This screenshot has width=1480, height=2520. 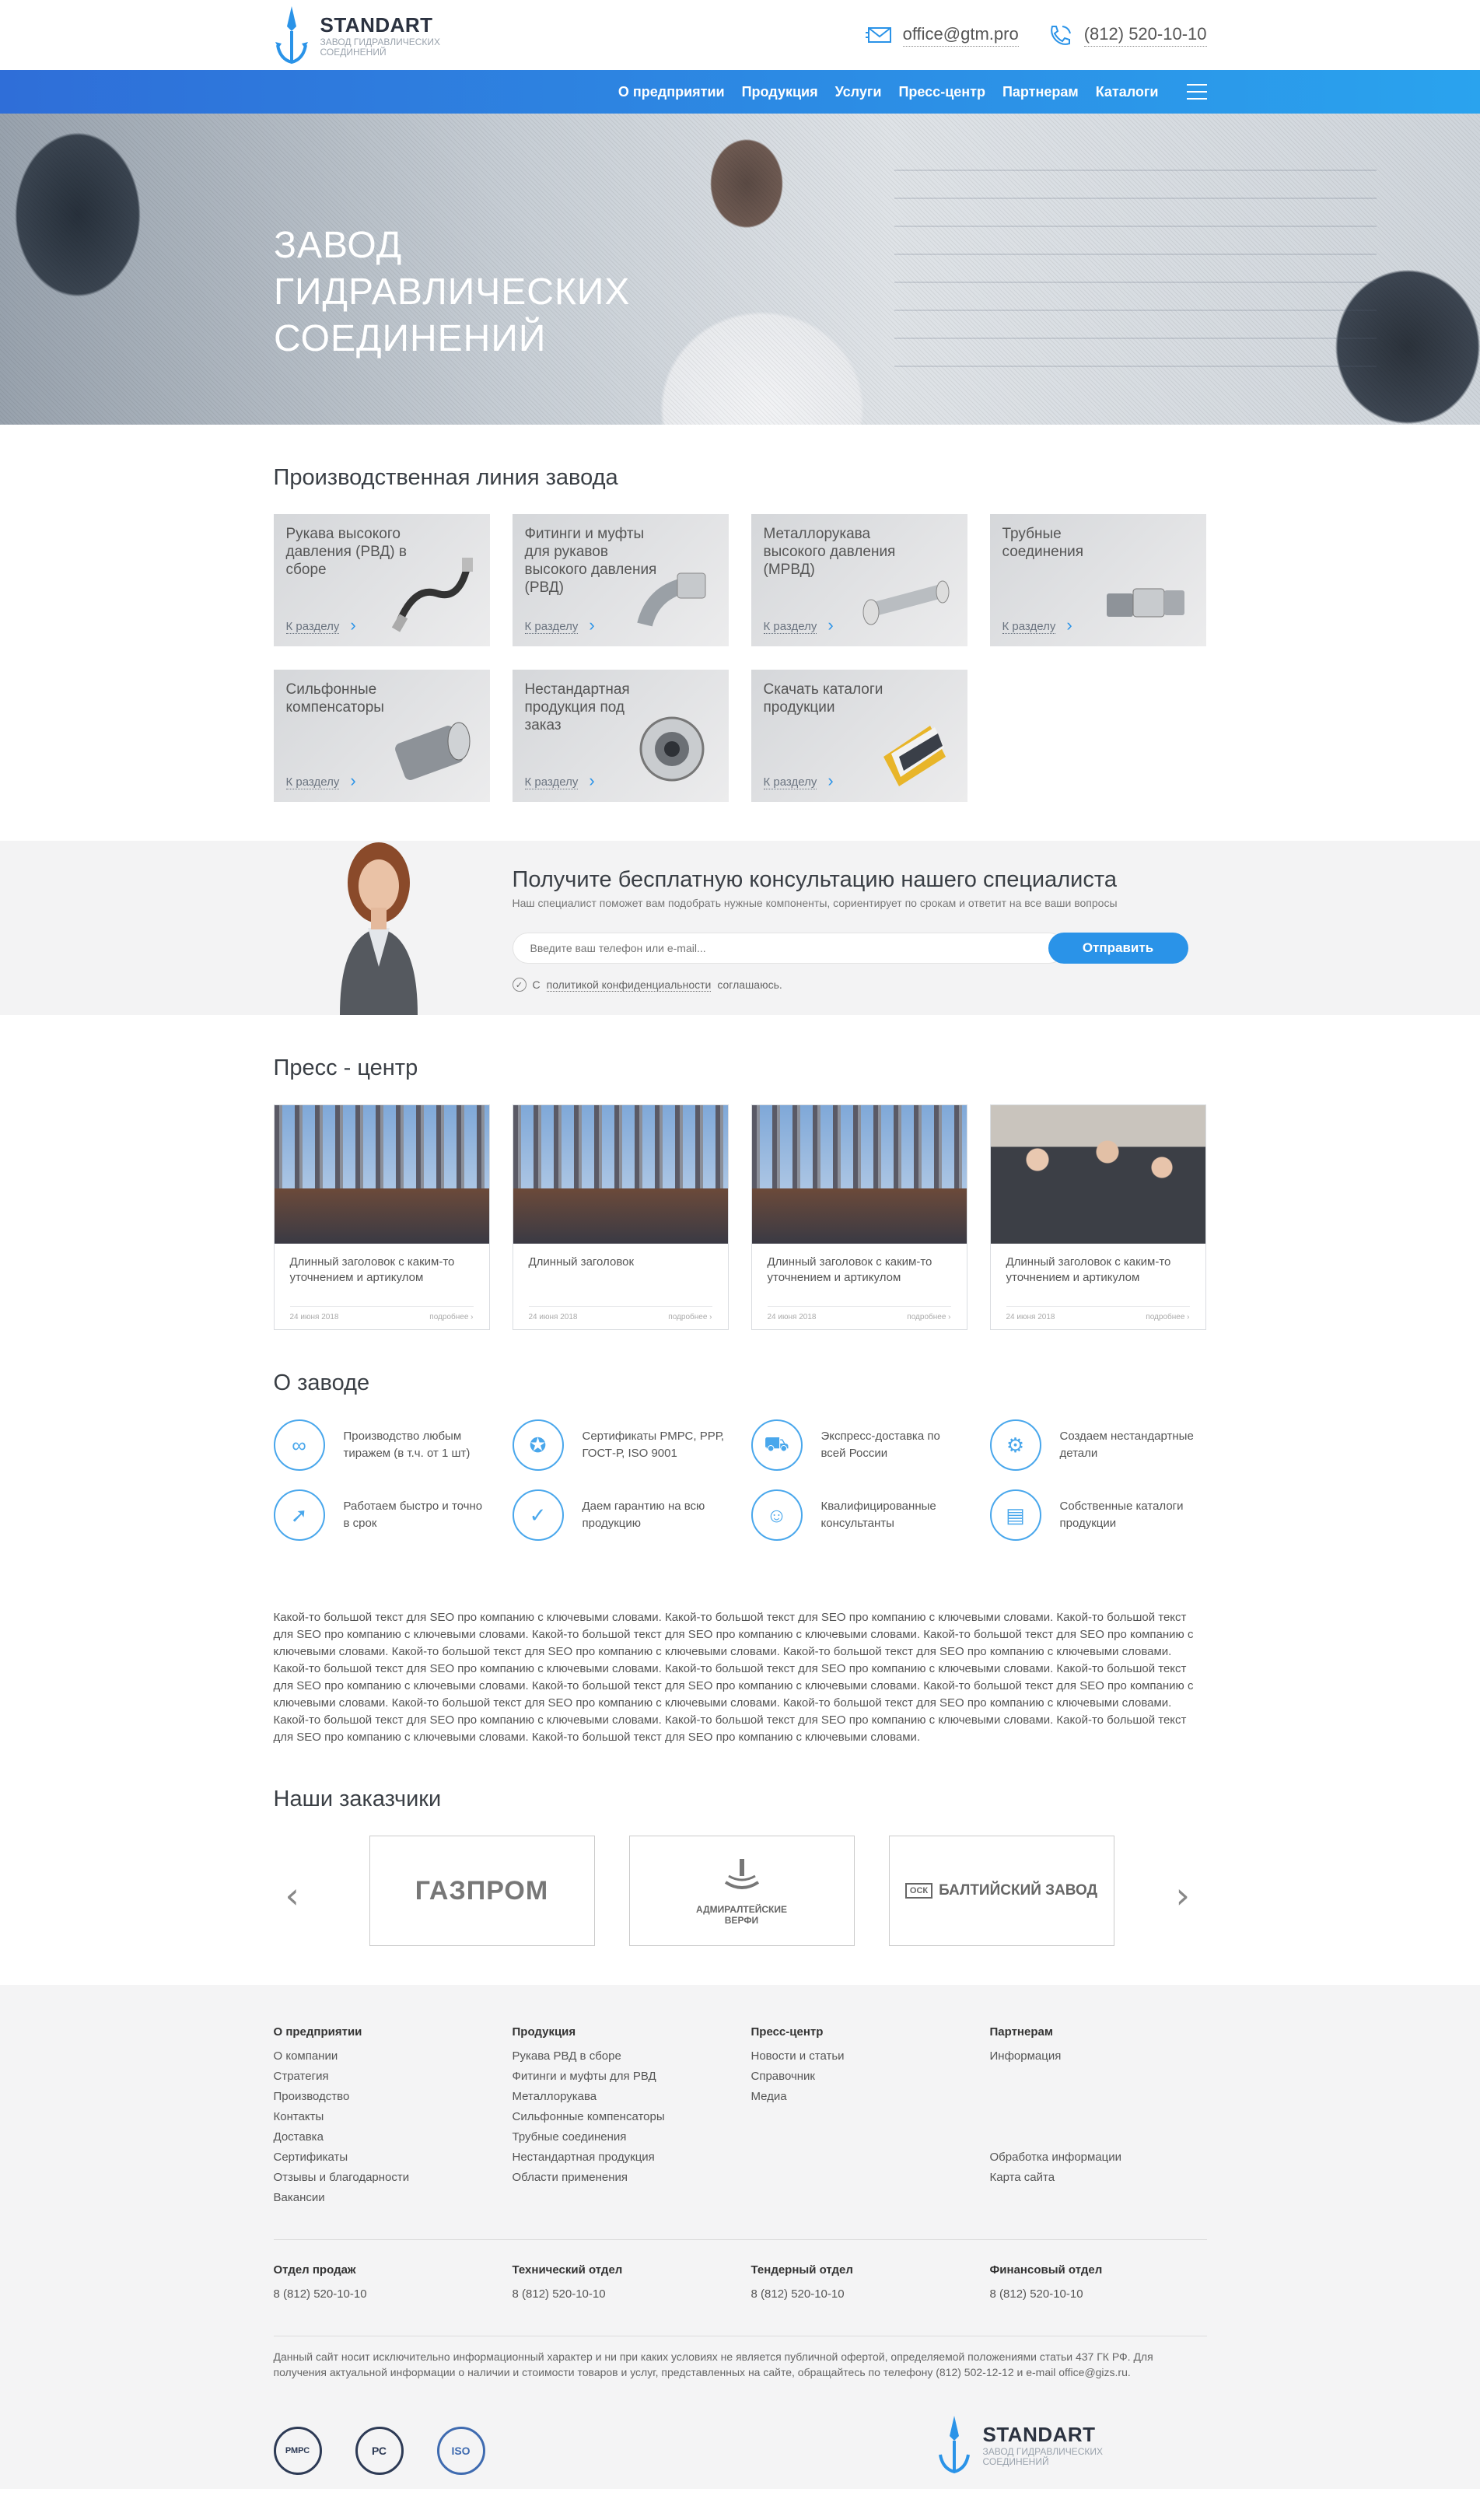 What do you see at coordinates (1015, 1445) in the screenshot?
I see `gears-icon: ⚙` at bounding box center [1015, 1445].